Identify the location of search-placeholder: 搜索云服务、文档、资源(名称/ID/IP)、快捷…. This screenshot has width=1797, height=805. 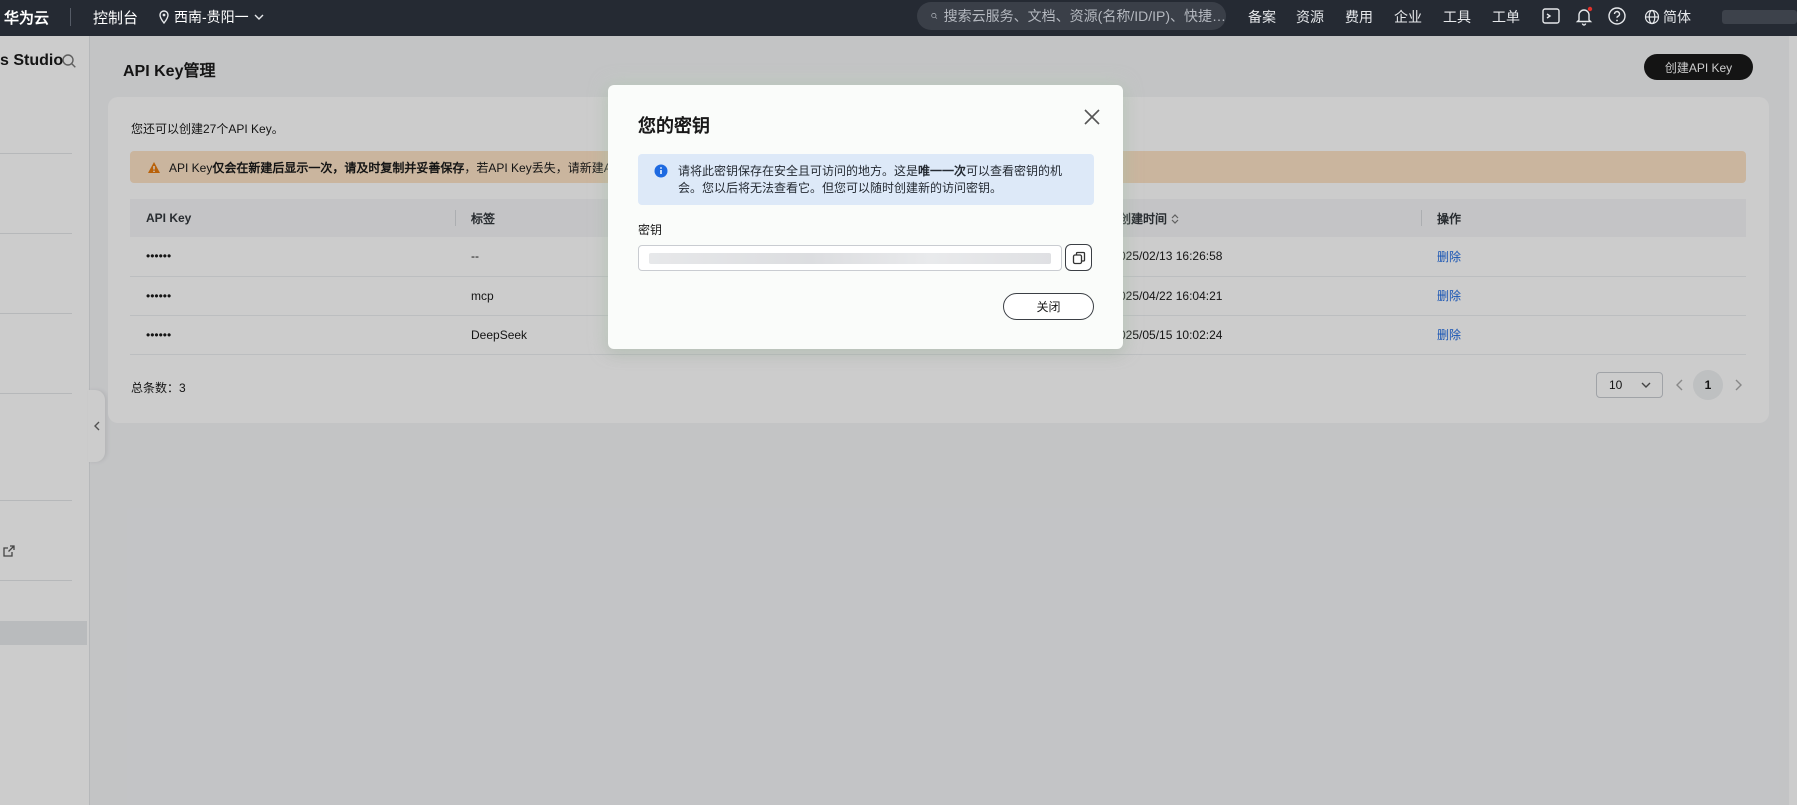
(1084, 16).